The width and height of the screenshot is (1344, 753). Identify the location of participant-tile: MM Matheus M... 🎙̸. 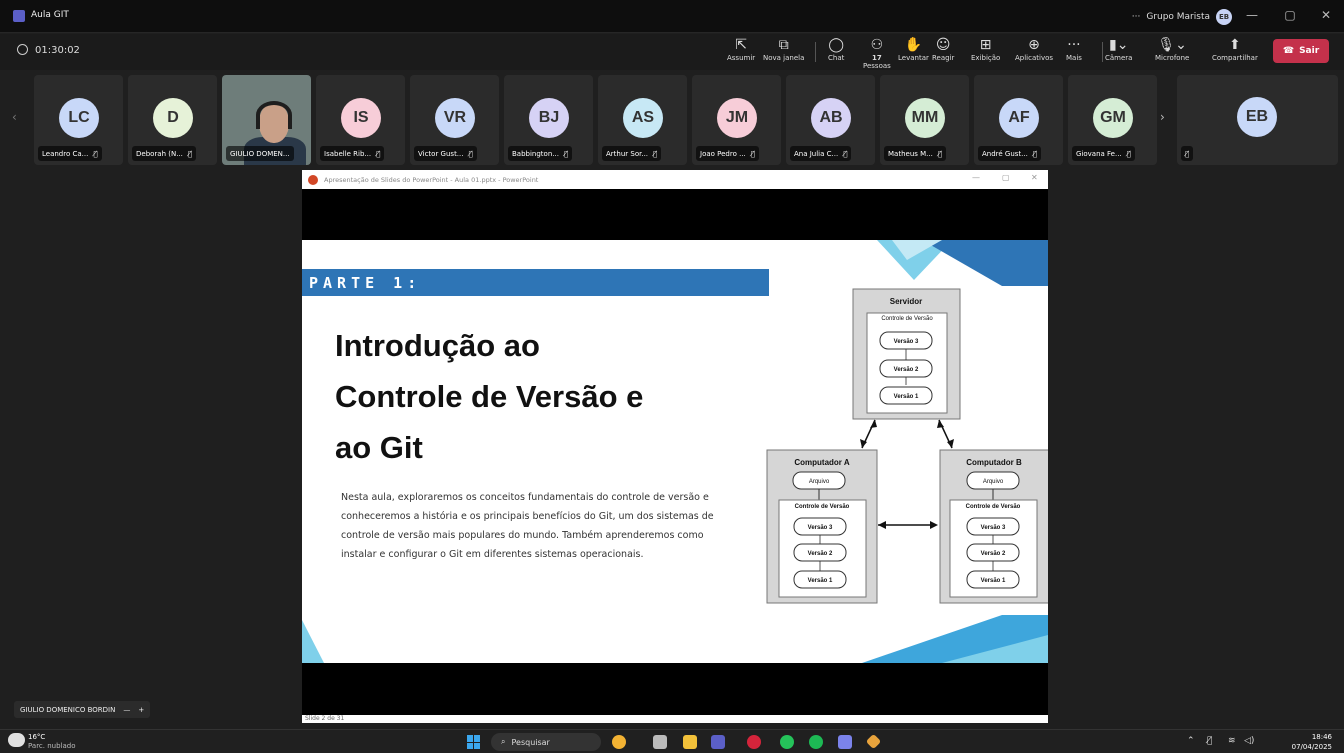
(924, 120).